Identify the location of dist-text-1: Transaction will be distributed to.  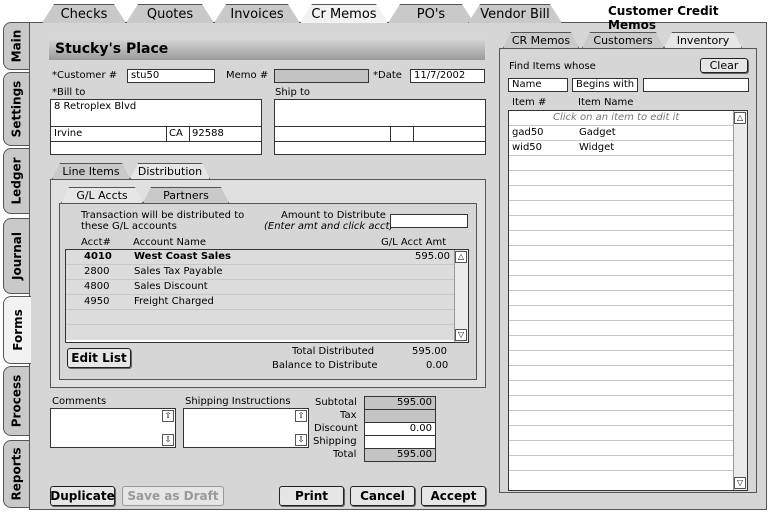
(163, 215).